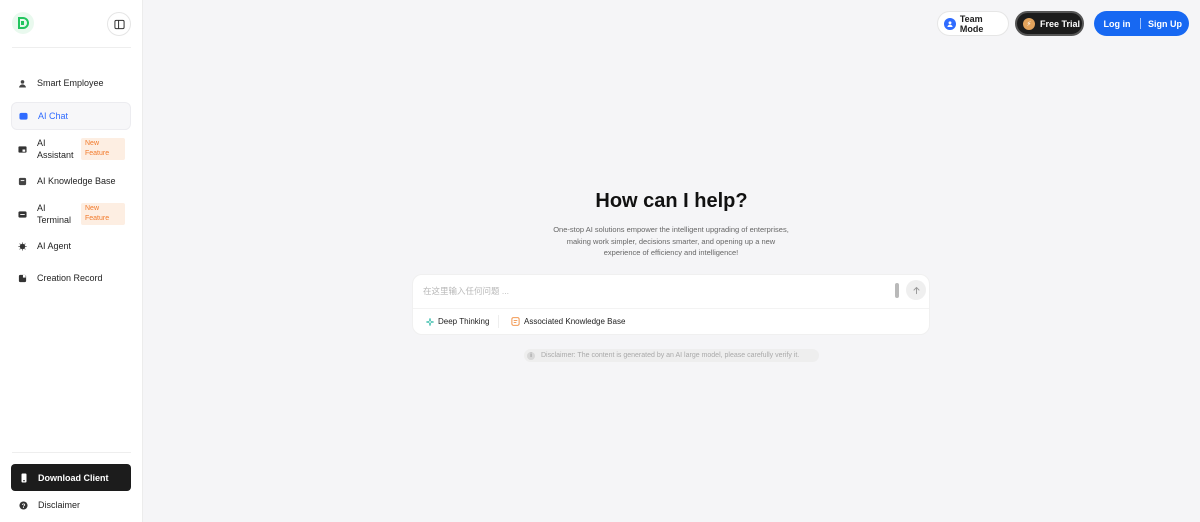 Image resolution: width=1200 pixels, height=522 pixels. I want to click on sidebar-item-label: AI Terminal, so click(54, 214).